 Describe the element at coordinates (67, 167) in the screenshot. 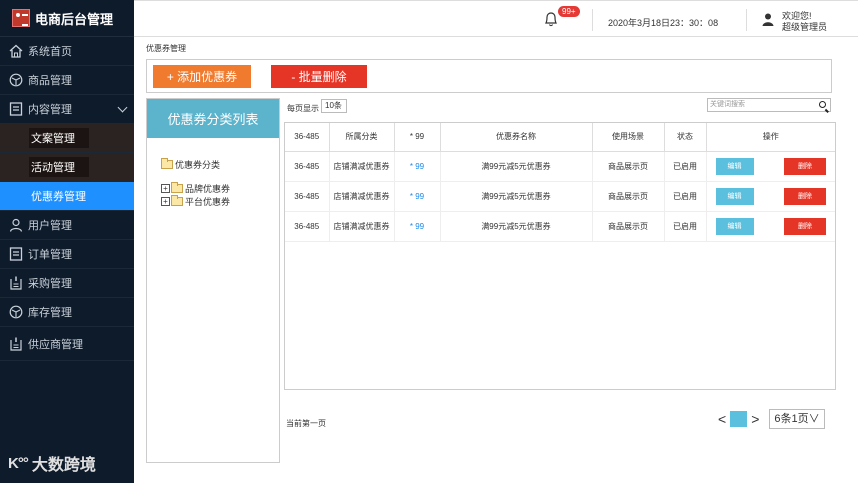

I see `sidebar-subitem-activity: 活动管理` at that location.